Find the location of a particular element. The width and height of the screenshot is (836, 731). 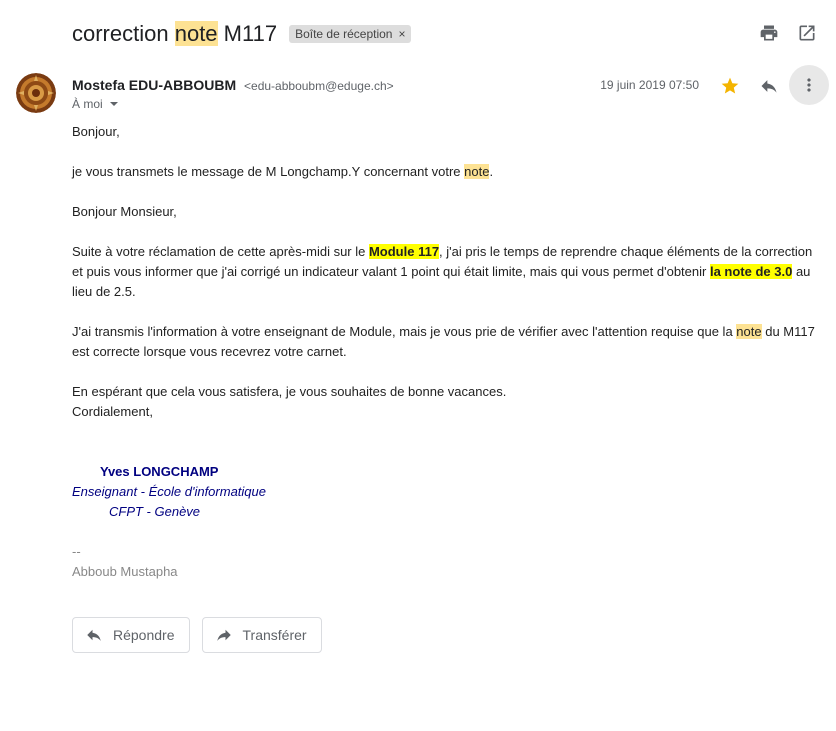

signature-name: Yves LONGCHAMP is located at coordinates (159, 471).